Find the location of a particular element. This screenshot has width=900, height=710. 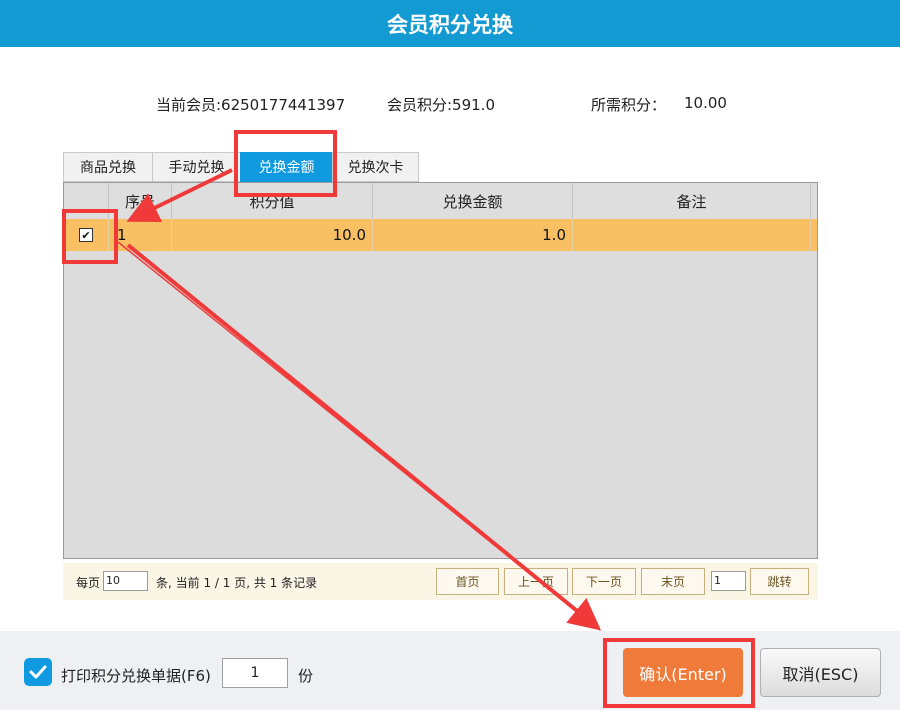

per-page-input: 10 is located at coordinates (125, 581).